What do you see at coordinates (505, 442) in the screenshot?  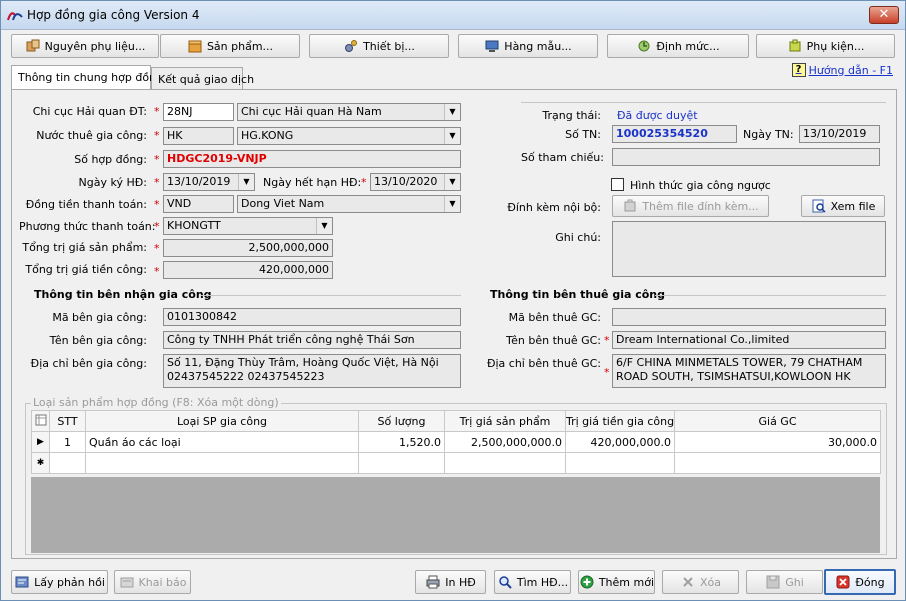 I see `cell-product-value: 2,500,000,000.0` at bounding box center [505, 442].